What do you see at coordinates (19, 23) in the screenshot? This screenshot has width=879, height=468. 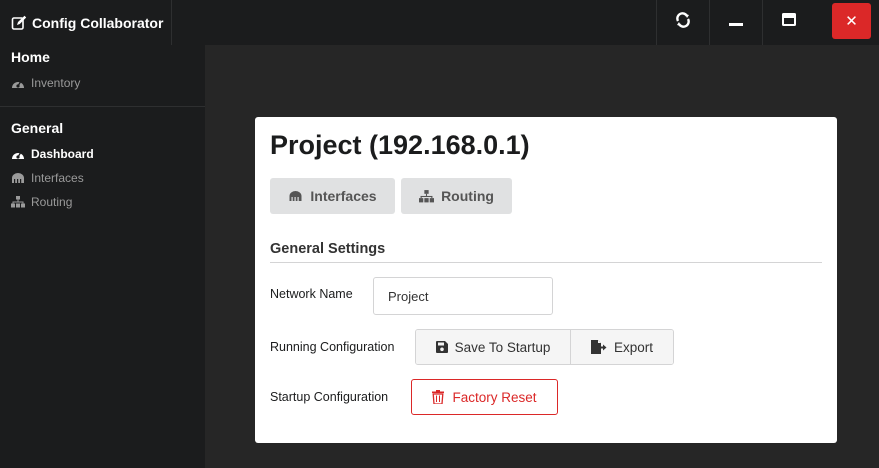 I see `edit-icon` at bounding box center [19, 23].